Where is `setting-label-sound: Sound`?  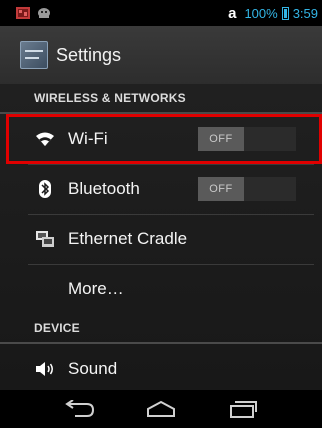 setting-label-sound: Sound is located at coordinates (93, 368).